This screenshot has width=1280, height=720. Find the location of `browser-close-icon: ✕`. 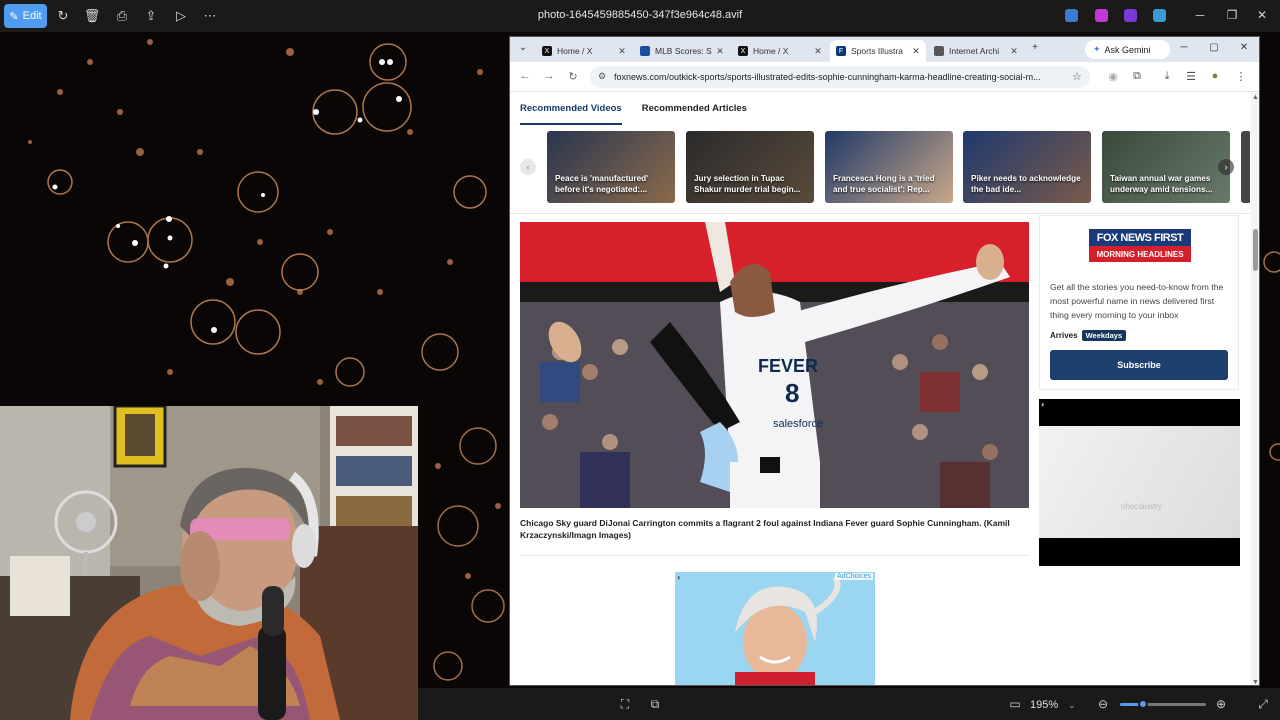

browser-close-icon: ✕ is located at coordinates (1244, 47).